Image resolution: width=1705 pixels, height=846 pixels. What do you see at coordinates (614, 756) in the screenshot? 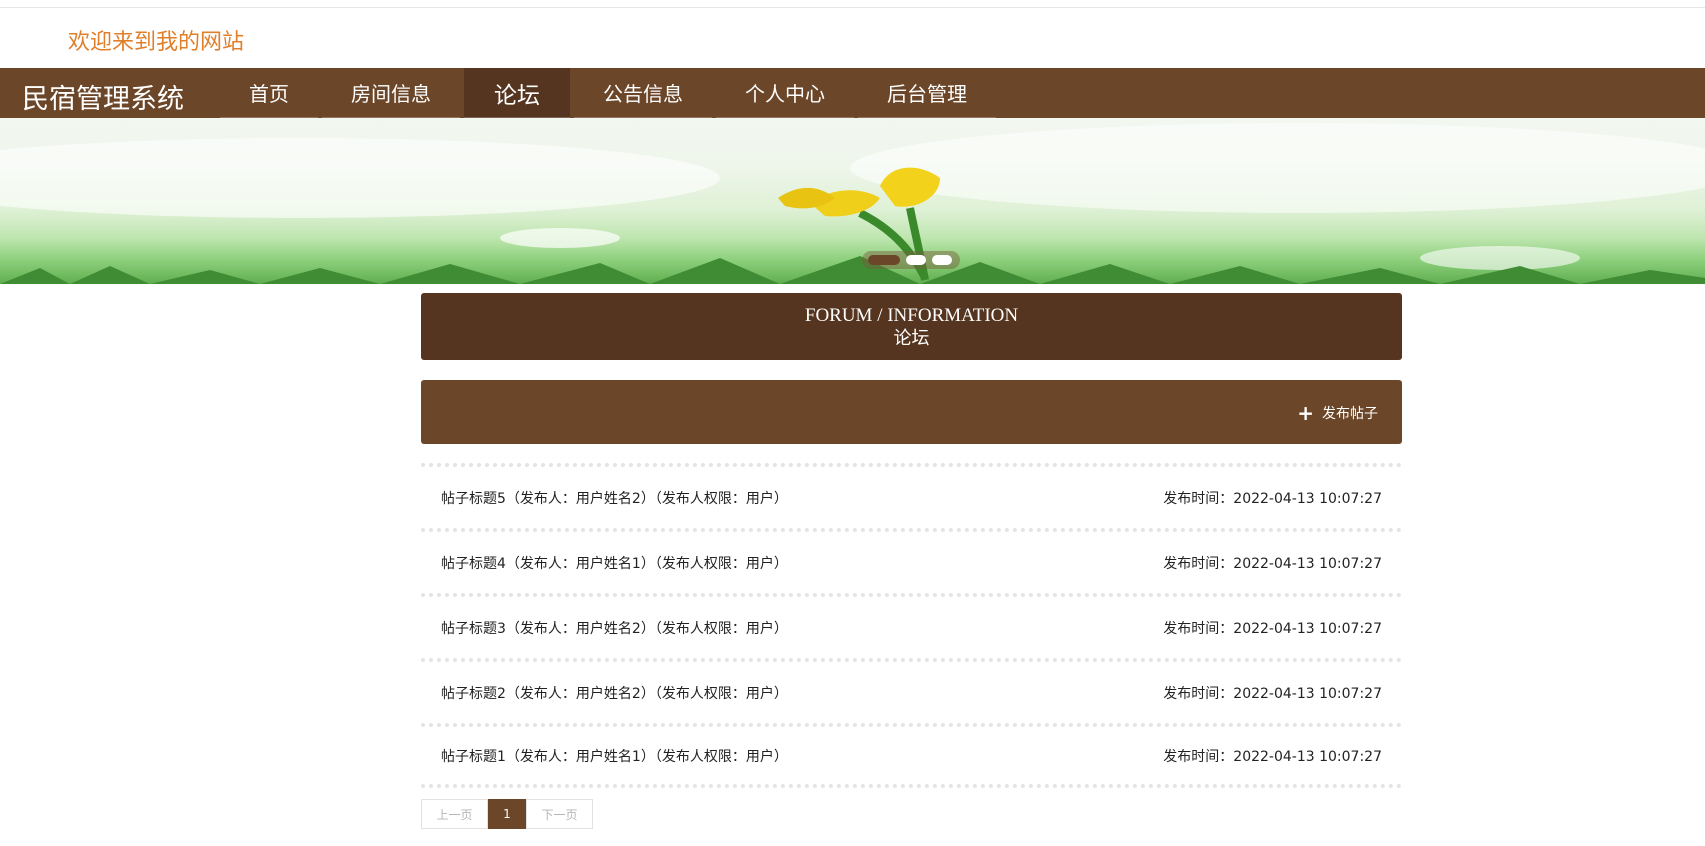
I see `post-title: 帖子标题1（发布人：用户姓名1）（发布人权限：用户）` at bounding box center [614, 756].